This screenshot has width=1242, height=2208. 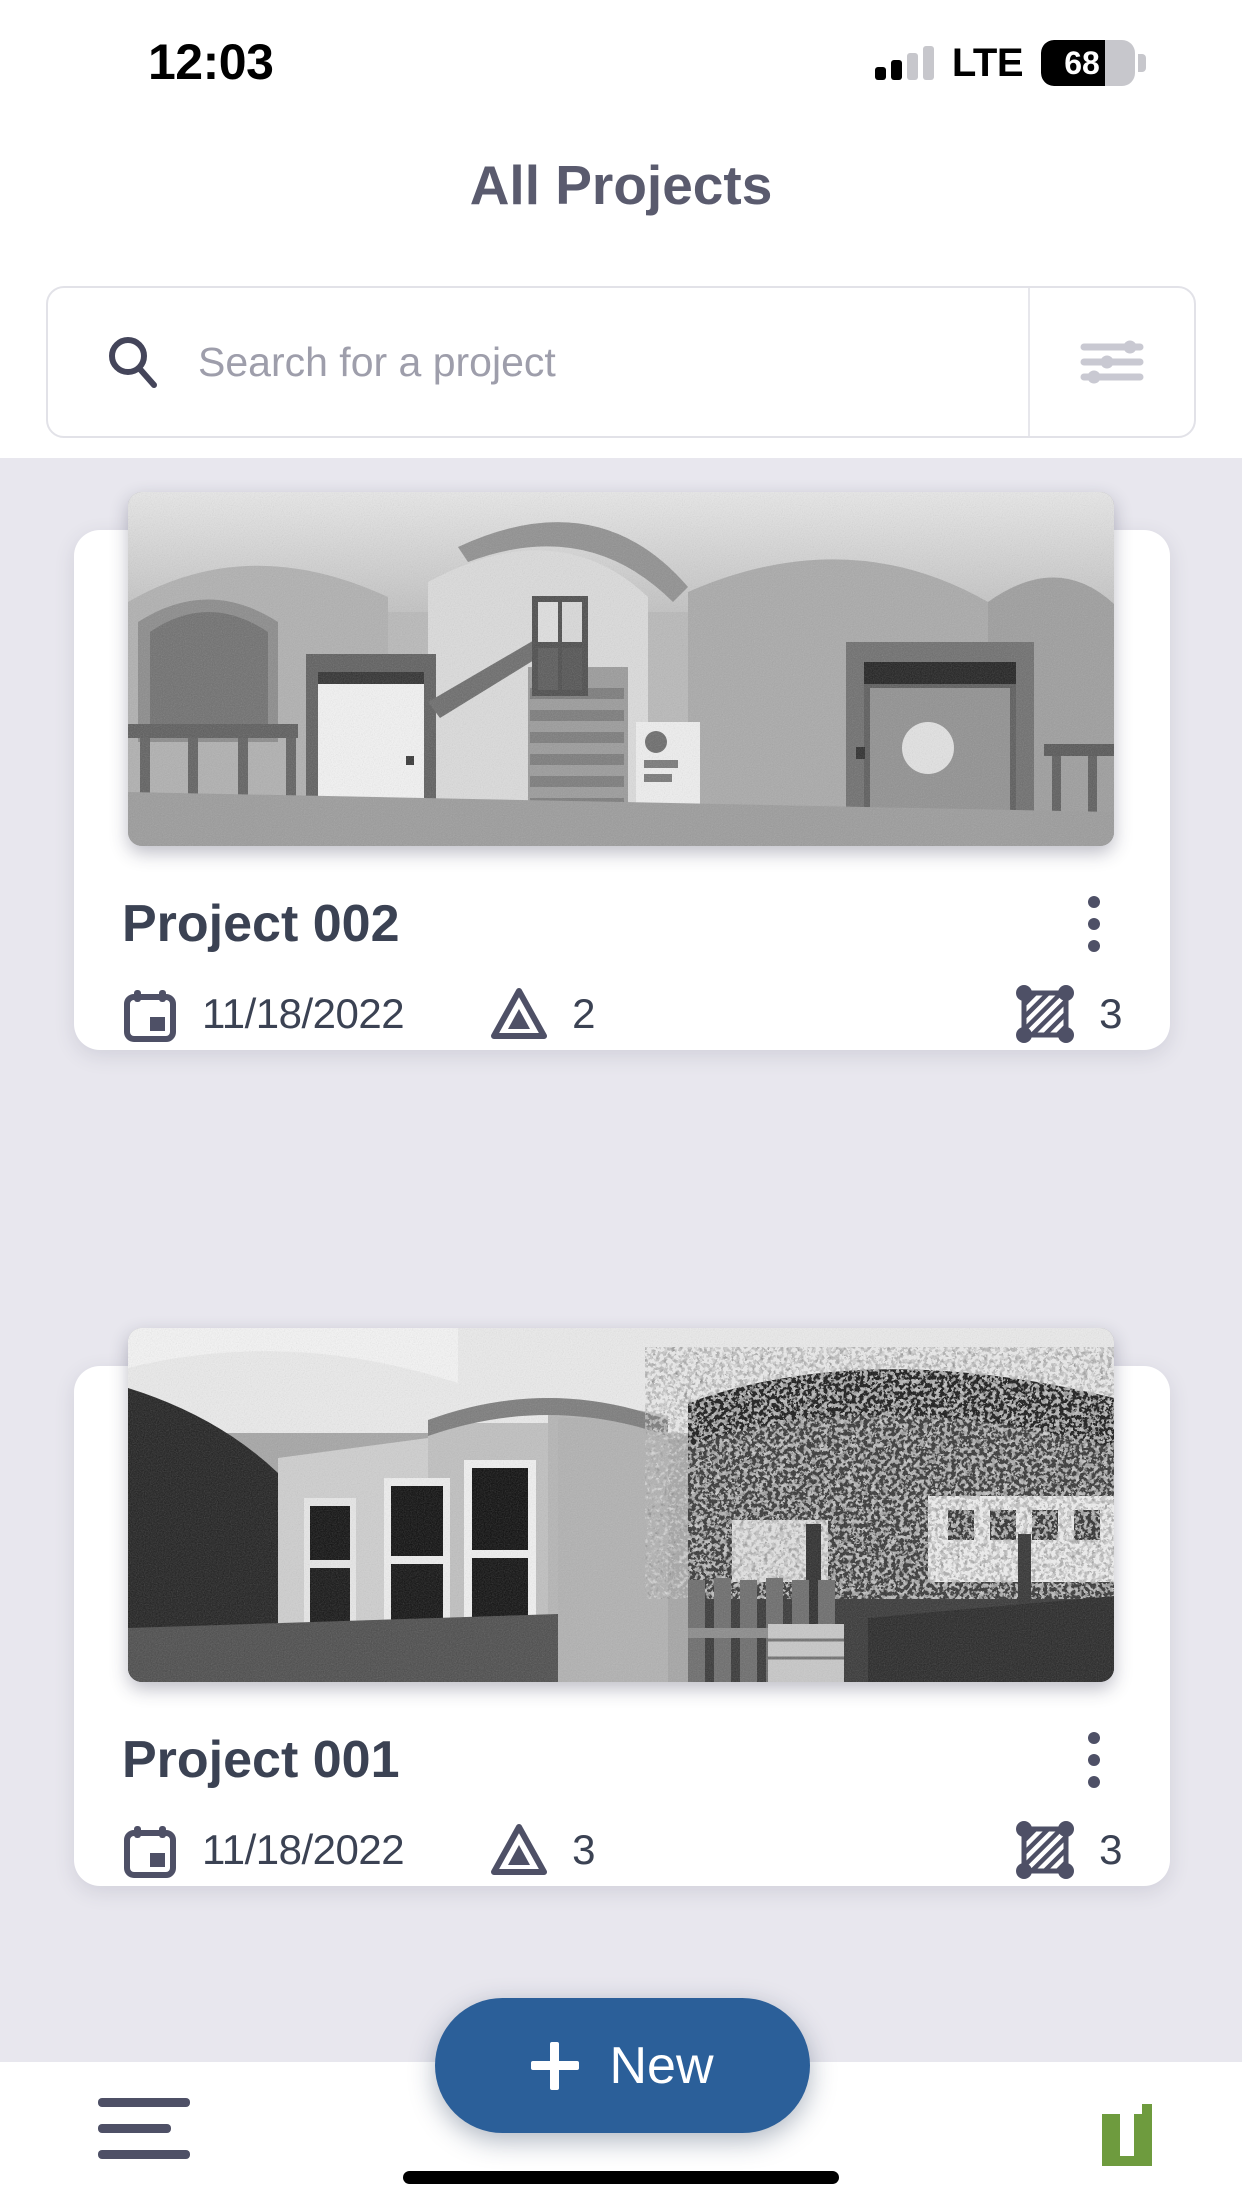 I want to click on battery-indicator: 68, so click(x=1093, y=63).